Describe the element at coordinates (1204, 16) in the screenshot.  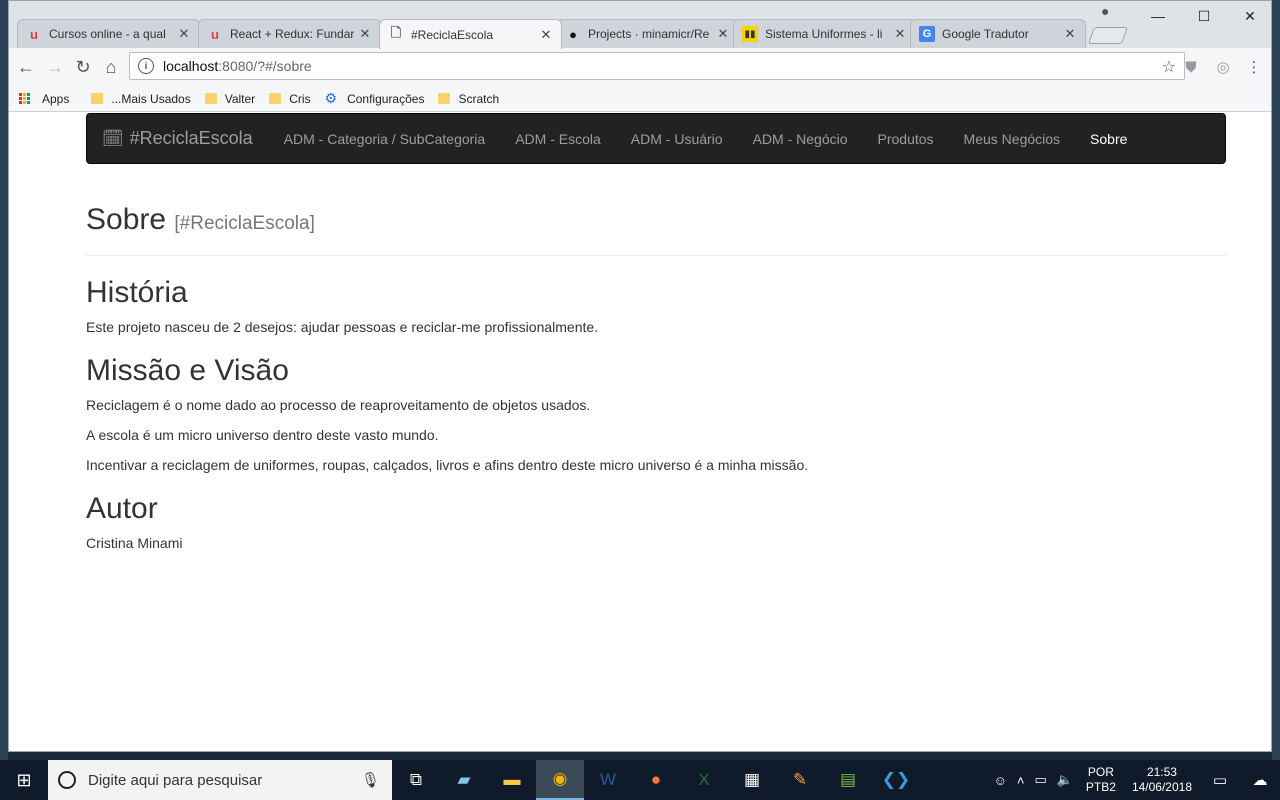
I see `maximize-button: ☐` at that location.